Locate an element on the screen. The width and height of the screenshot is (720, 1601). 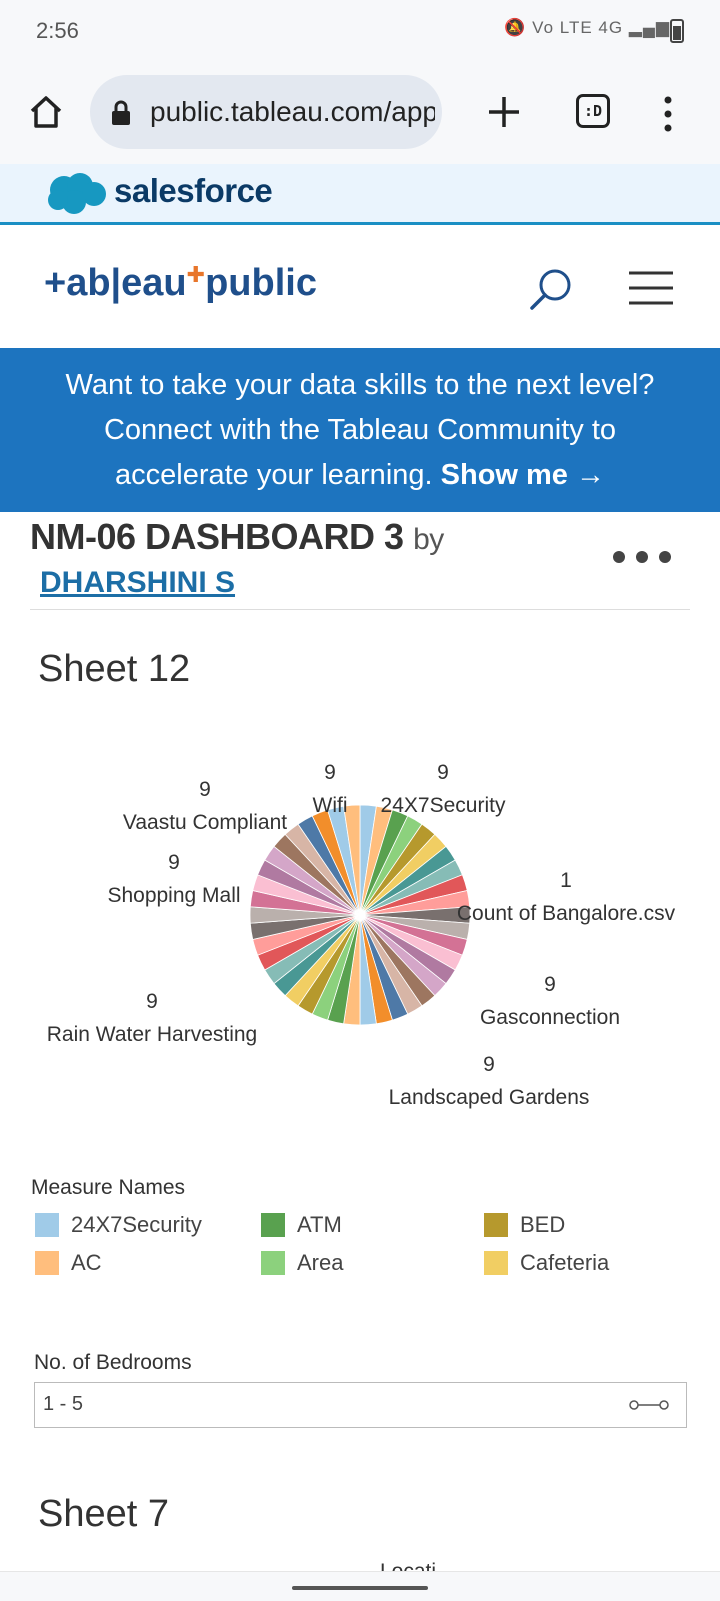
tableau-public-logo: +ab|eau✚public is located at coordinates (180, 283).